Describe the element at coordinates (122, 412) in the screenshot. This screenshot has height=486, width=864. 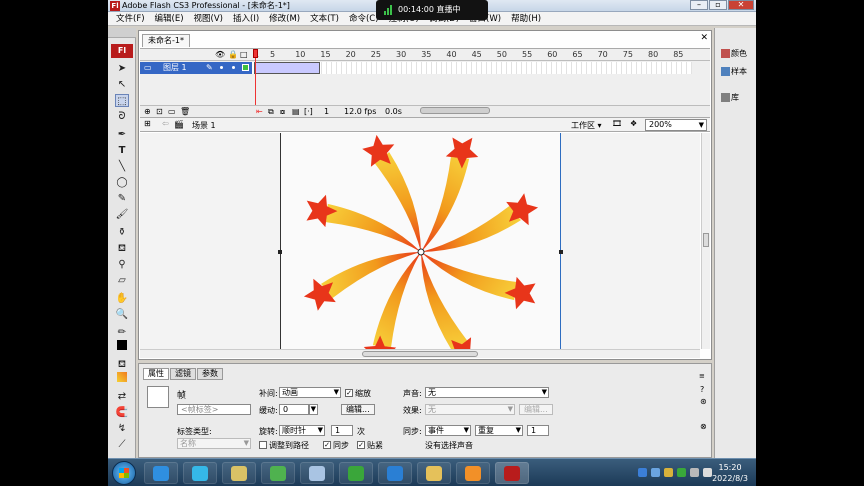
I see `snap-to-objects-icon: 🧲` at that location.